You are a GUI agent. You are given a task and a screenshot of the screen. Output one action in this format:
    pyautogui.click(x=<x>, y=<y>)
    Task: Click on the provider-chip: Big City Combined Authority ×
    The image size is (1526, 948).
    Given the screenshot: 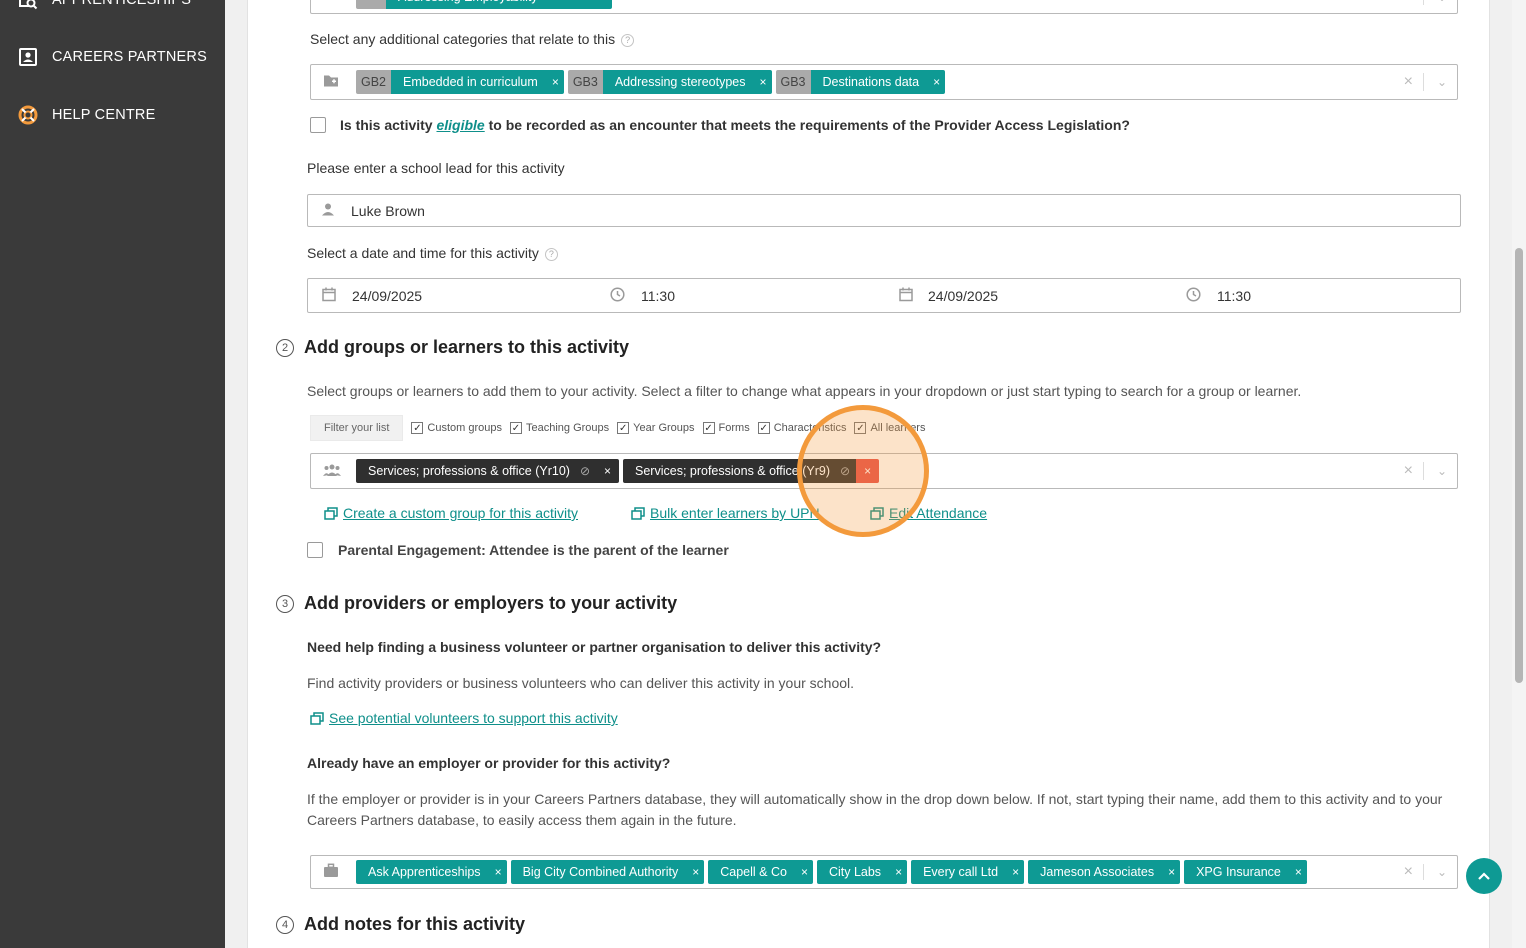 What is the action you would take?
    pyautogui.click(x=607, y=872)
    